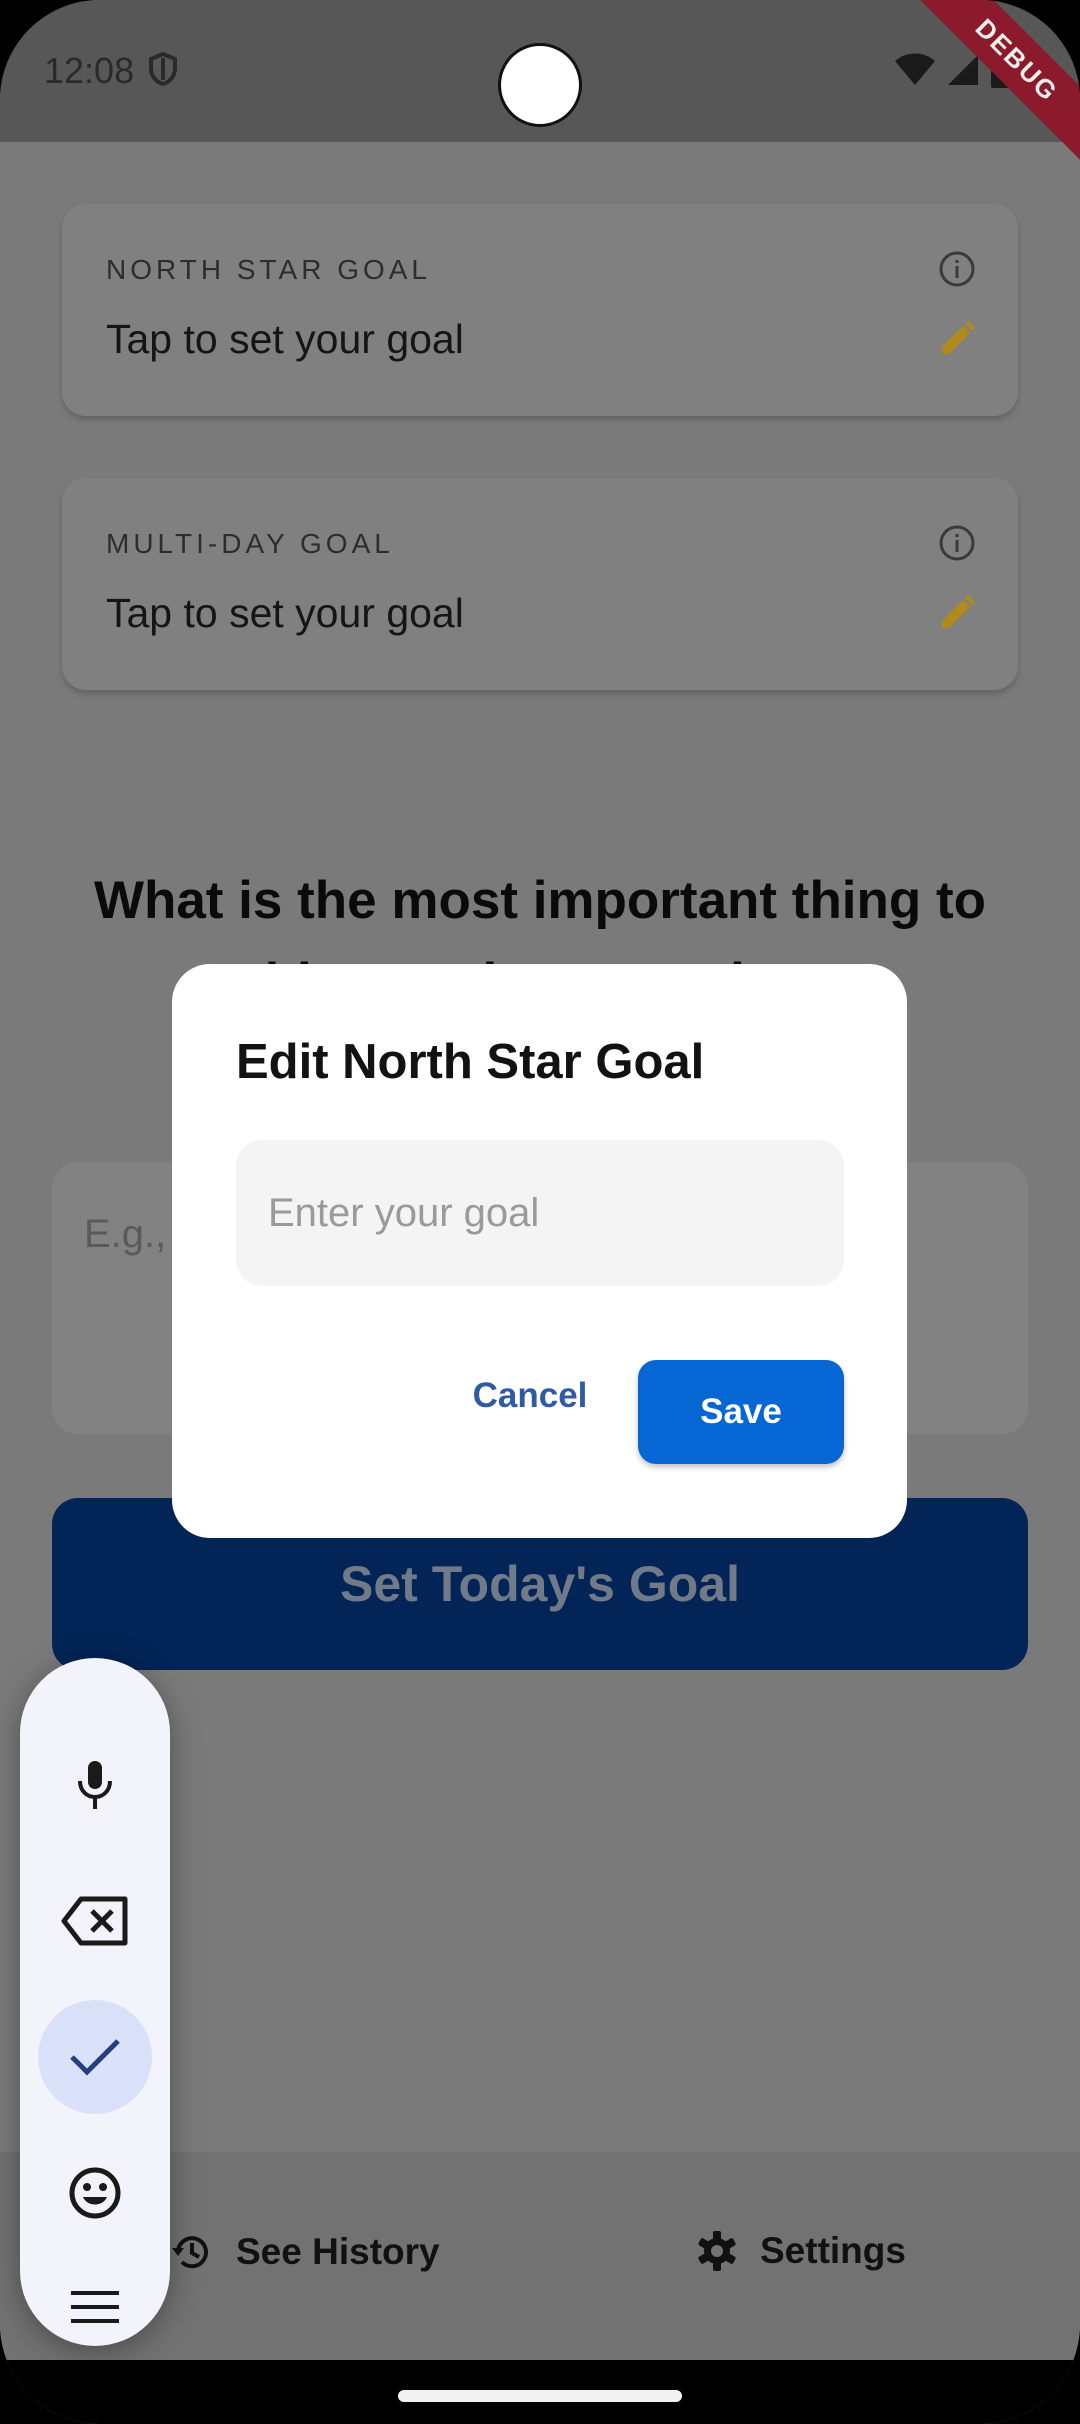 Image resolution: width=1080 pixels, height=2424 pixels. What do you see at coordinates (190, 2252) in the screenshot?
I see `history-icon` at bounding box center [190, 2252].